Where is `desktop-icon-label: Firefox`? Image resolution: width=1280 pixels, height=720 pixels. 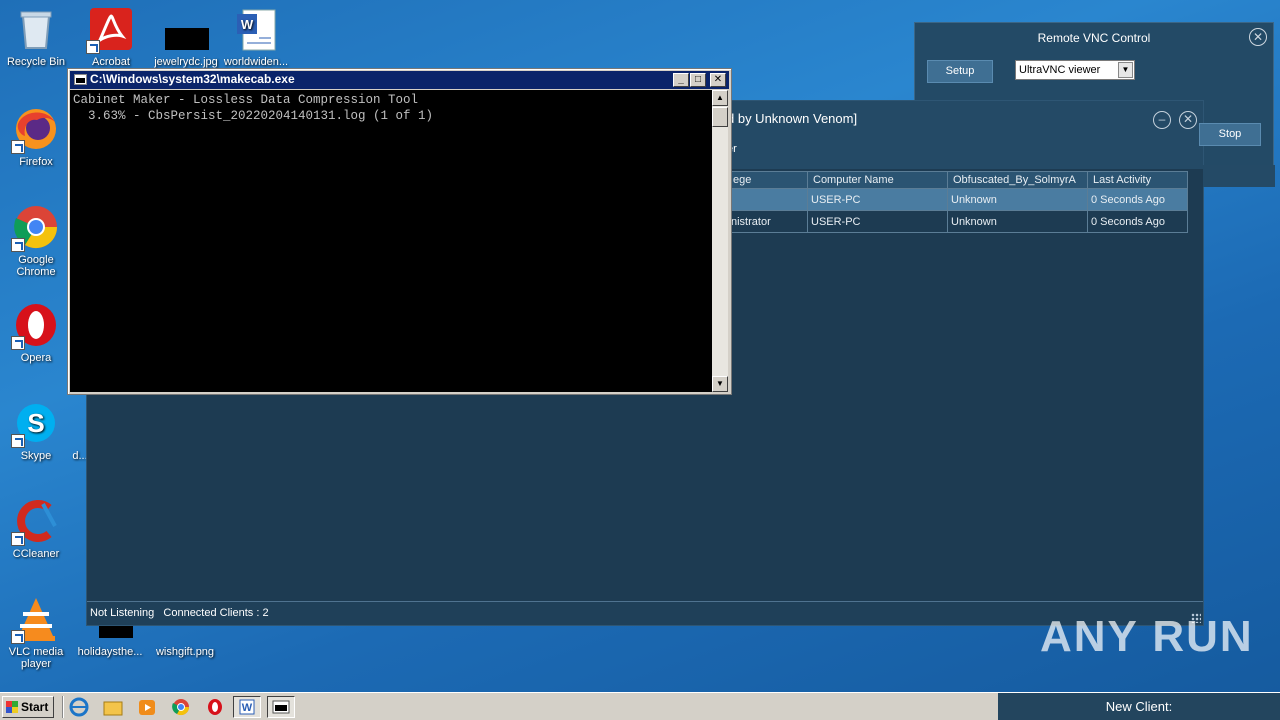 desktop-icon-label: Firefox is located at coordinates (36, 162).